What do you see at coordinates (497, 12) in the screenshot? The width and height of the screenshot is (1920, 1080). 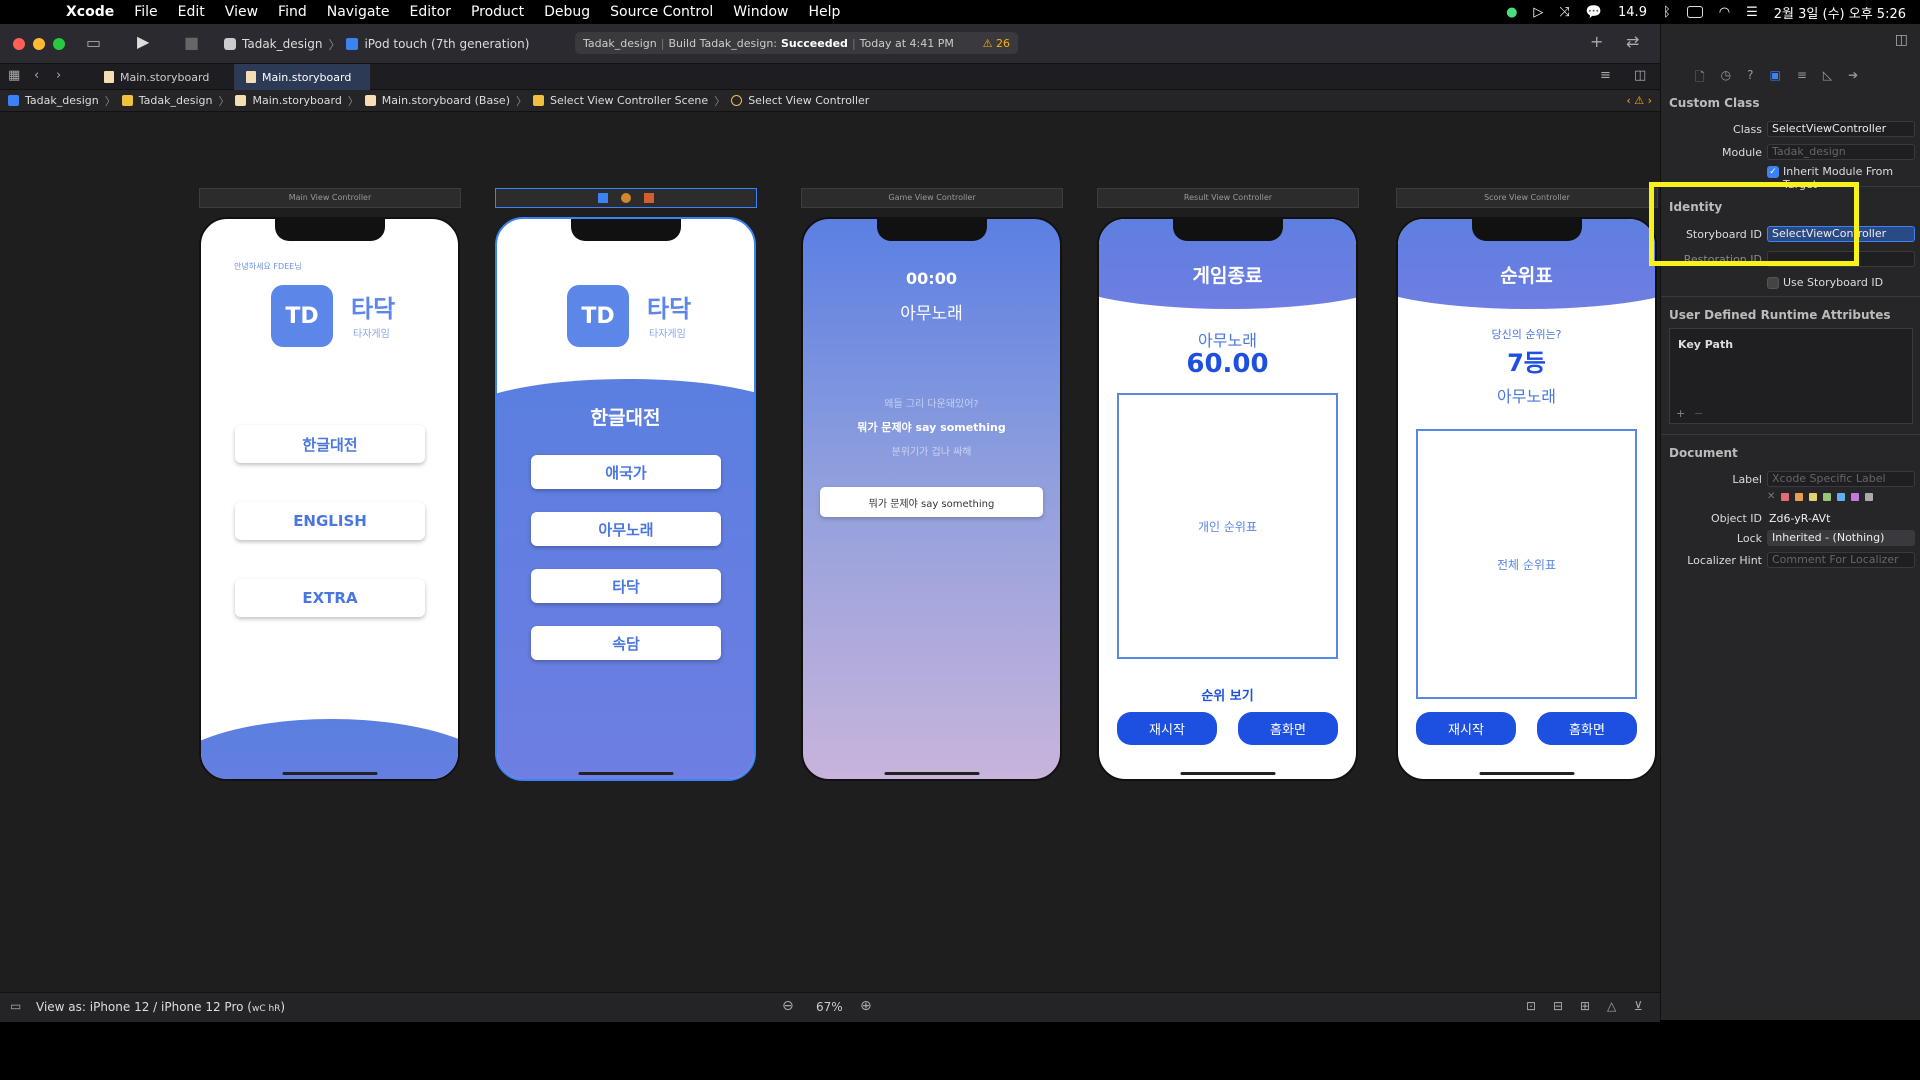 I see `menu-product: Product` at bounding box center [497, 12].